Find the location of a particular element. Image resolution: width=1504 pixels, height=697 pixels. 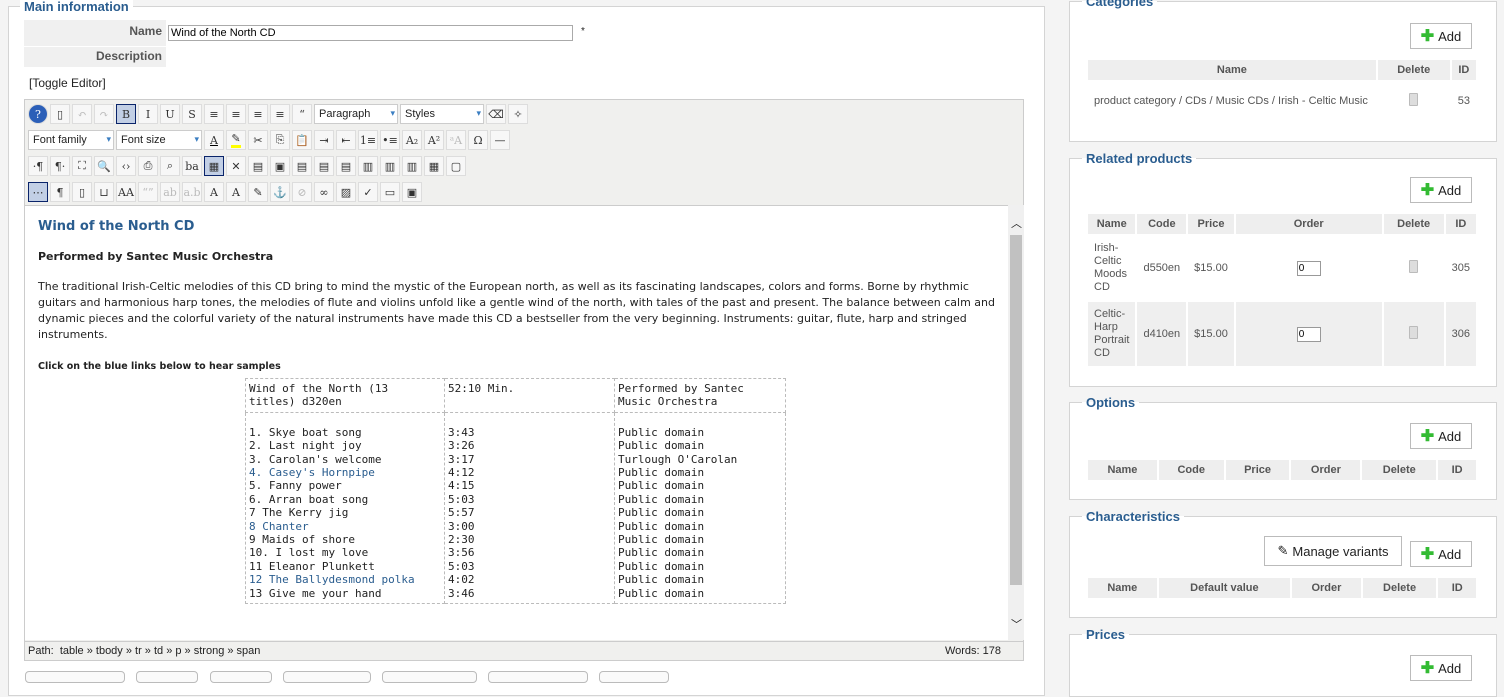

related-product-name: Celtic-Harp Portrait CD is located at coordinates (1112, 334).